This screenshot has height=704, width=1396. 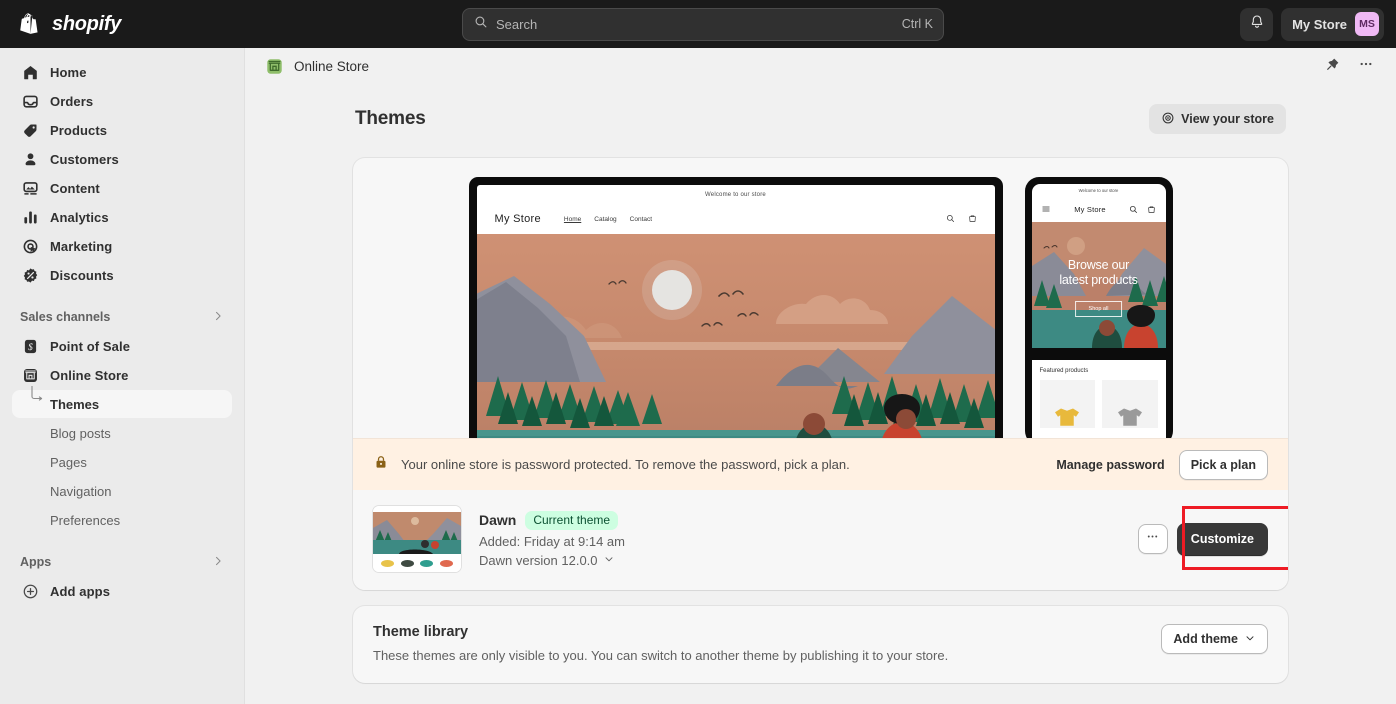 What do you see at coordinates (122, 402) in the screenshot?
I see `sidebar-item-themes: Themes` at bounding box center [122, 402].